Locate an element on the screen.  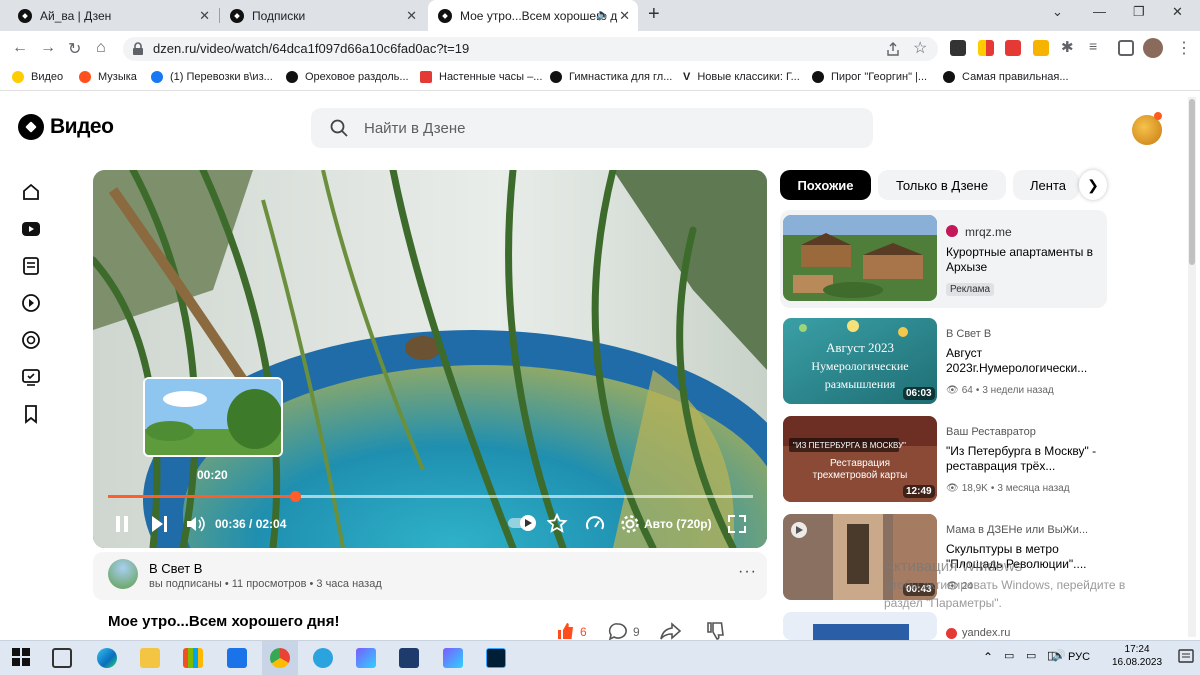
forward-button: → is located at coordinates (48, 48).